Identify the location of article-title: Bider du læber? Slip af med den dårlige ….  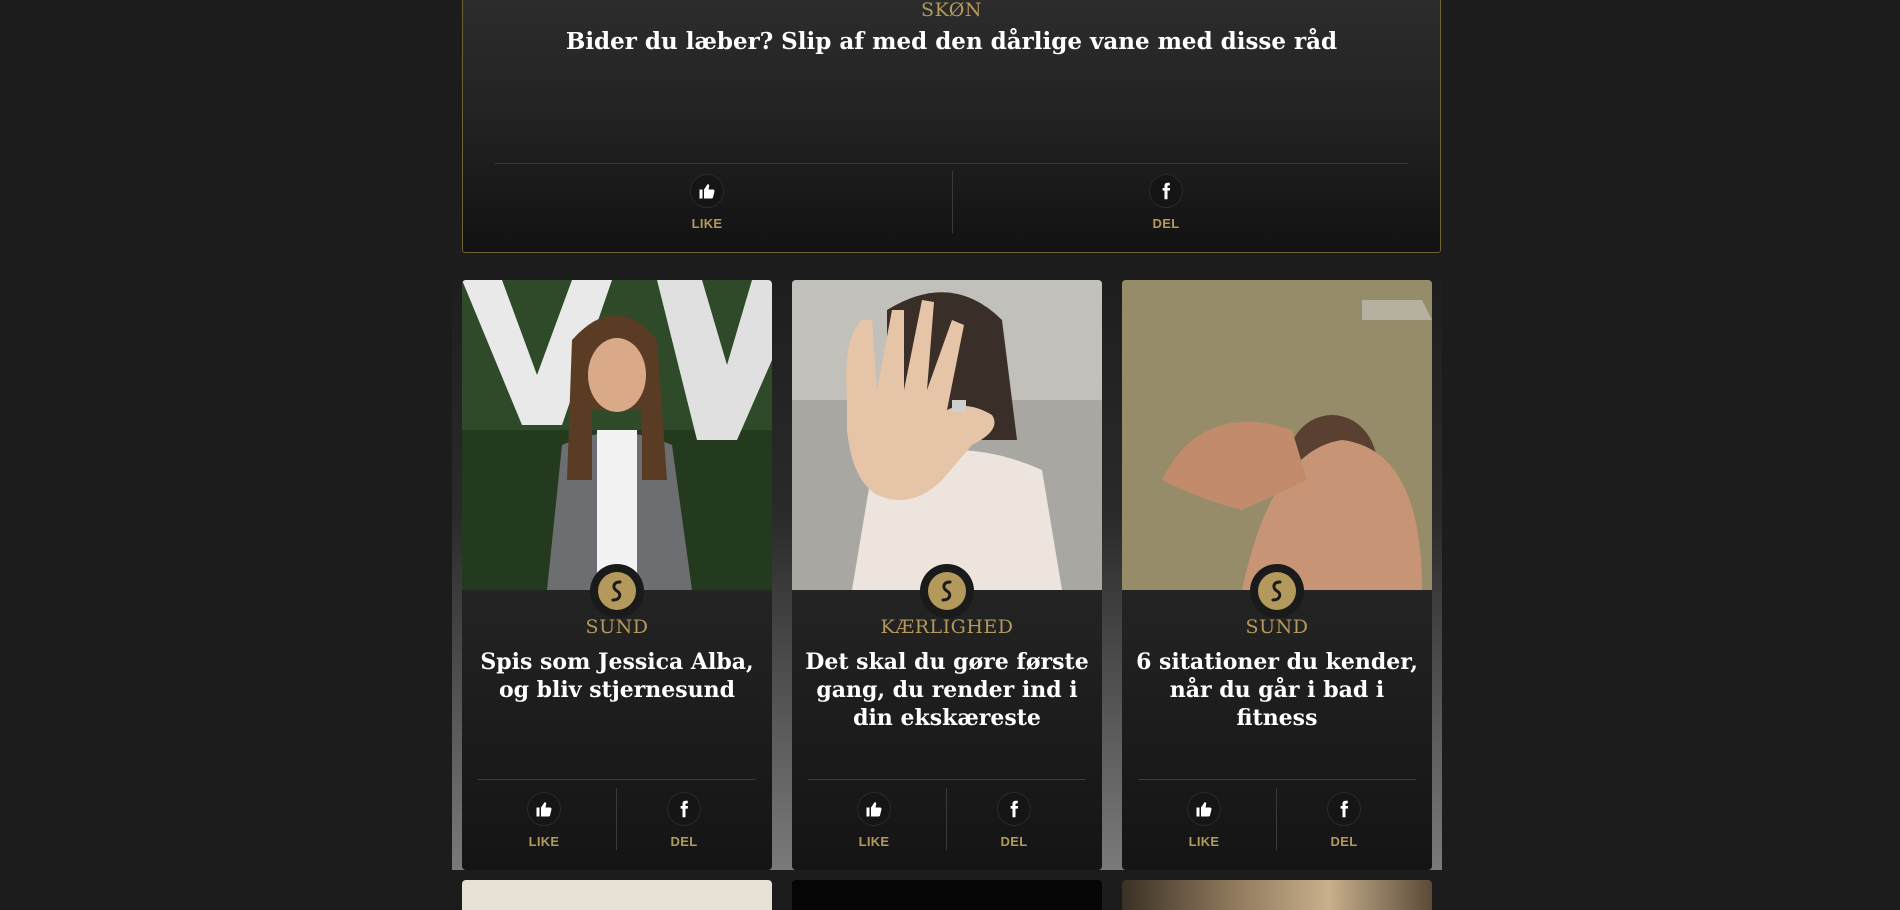
(951, 42).